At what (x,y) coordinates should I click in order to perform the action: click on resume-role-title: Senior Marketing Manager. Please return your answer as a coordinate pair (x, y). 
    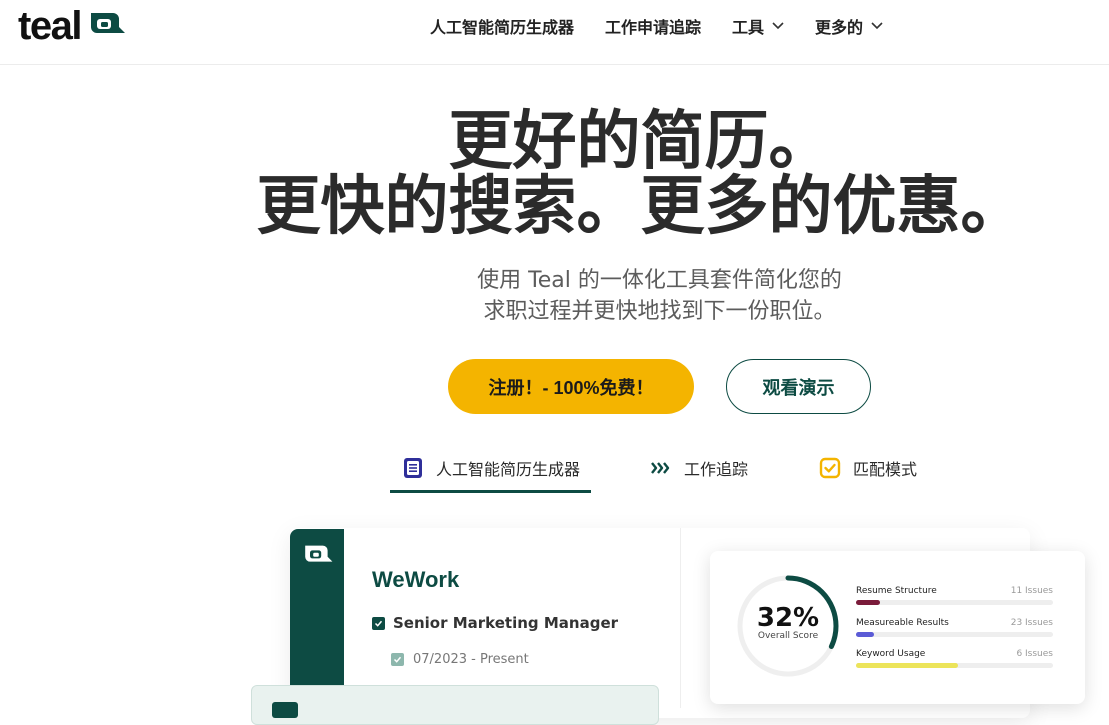
    Looking at the image, I should click on (506, 623).